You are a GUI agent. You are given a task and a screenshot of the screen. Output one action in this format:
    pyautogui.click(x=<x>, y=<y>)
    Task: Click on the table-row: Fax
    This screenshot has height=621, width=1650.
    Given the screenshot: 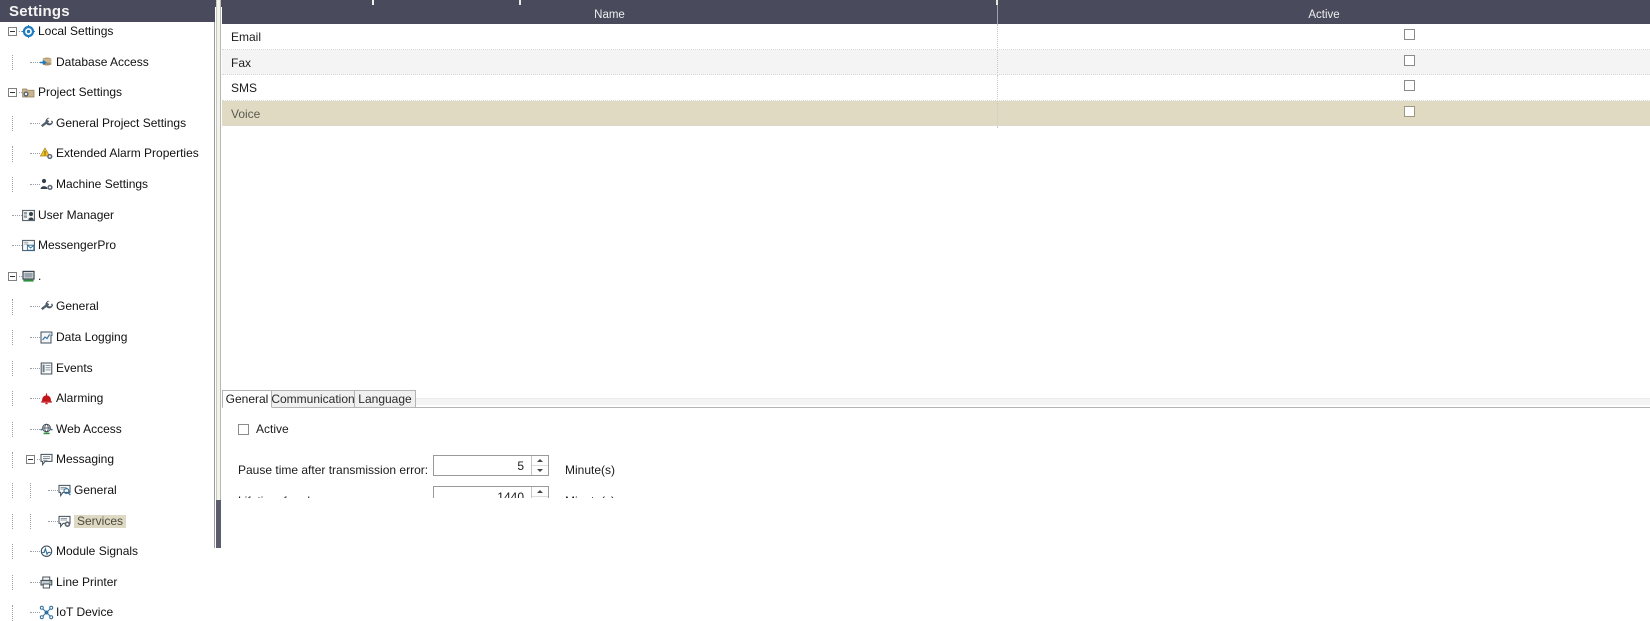 What is the action you would take?
    pyautogui.click(x=936, y=62)
    